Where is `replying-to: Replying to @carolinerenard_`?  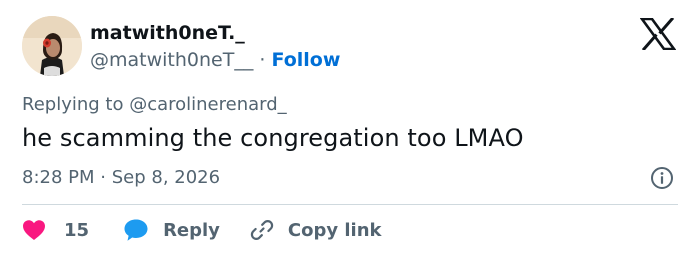 replying-to: Replying to @carolinerenard_ is located at coordinates (154, 104).